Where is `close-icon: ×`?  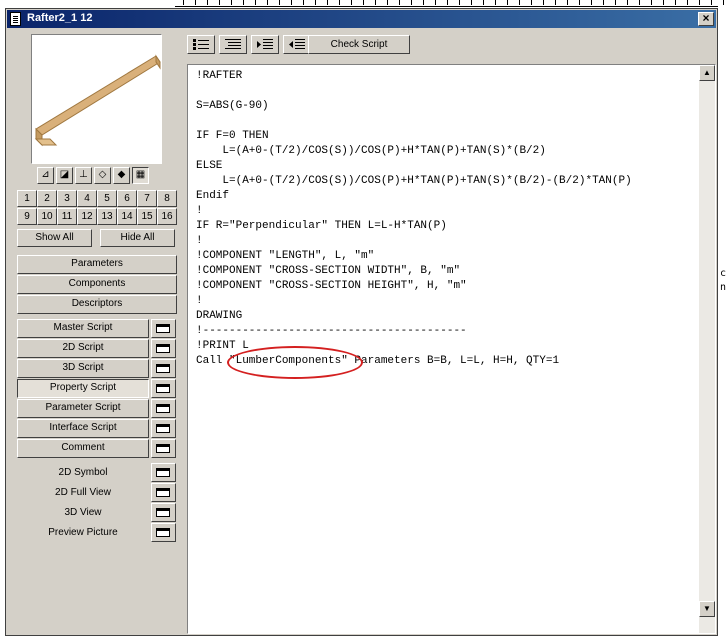
close-icon: × is located at coordinates (706, 18).